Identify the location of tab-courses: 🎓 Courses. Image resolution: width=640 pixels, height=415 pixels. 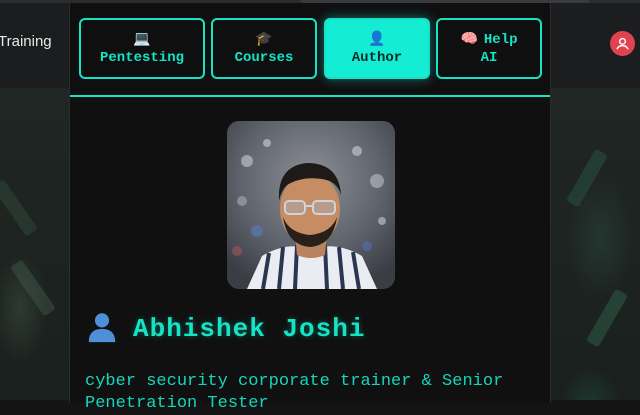
(264, 48).